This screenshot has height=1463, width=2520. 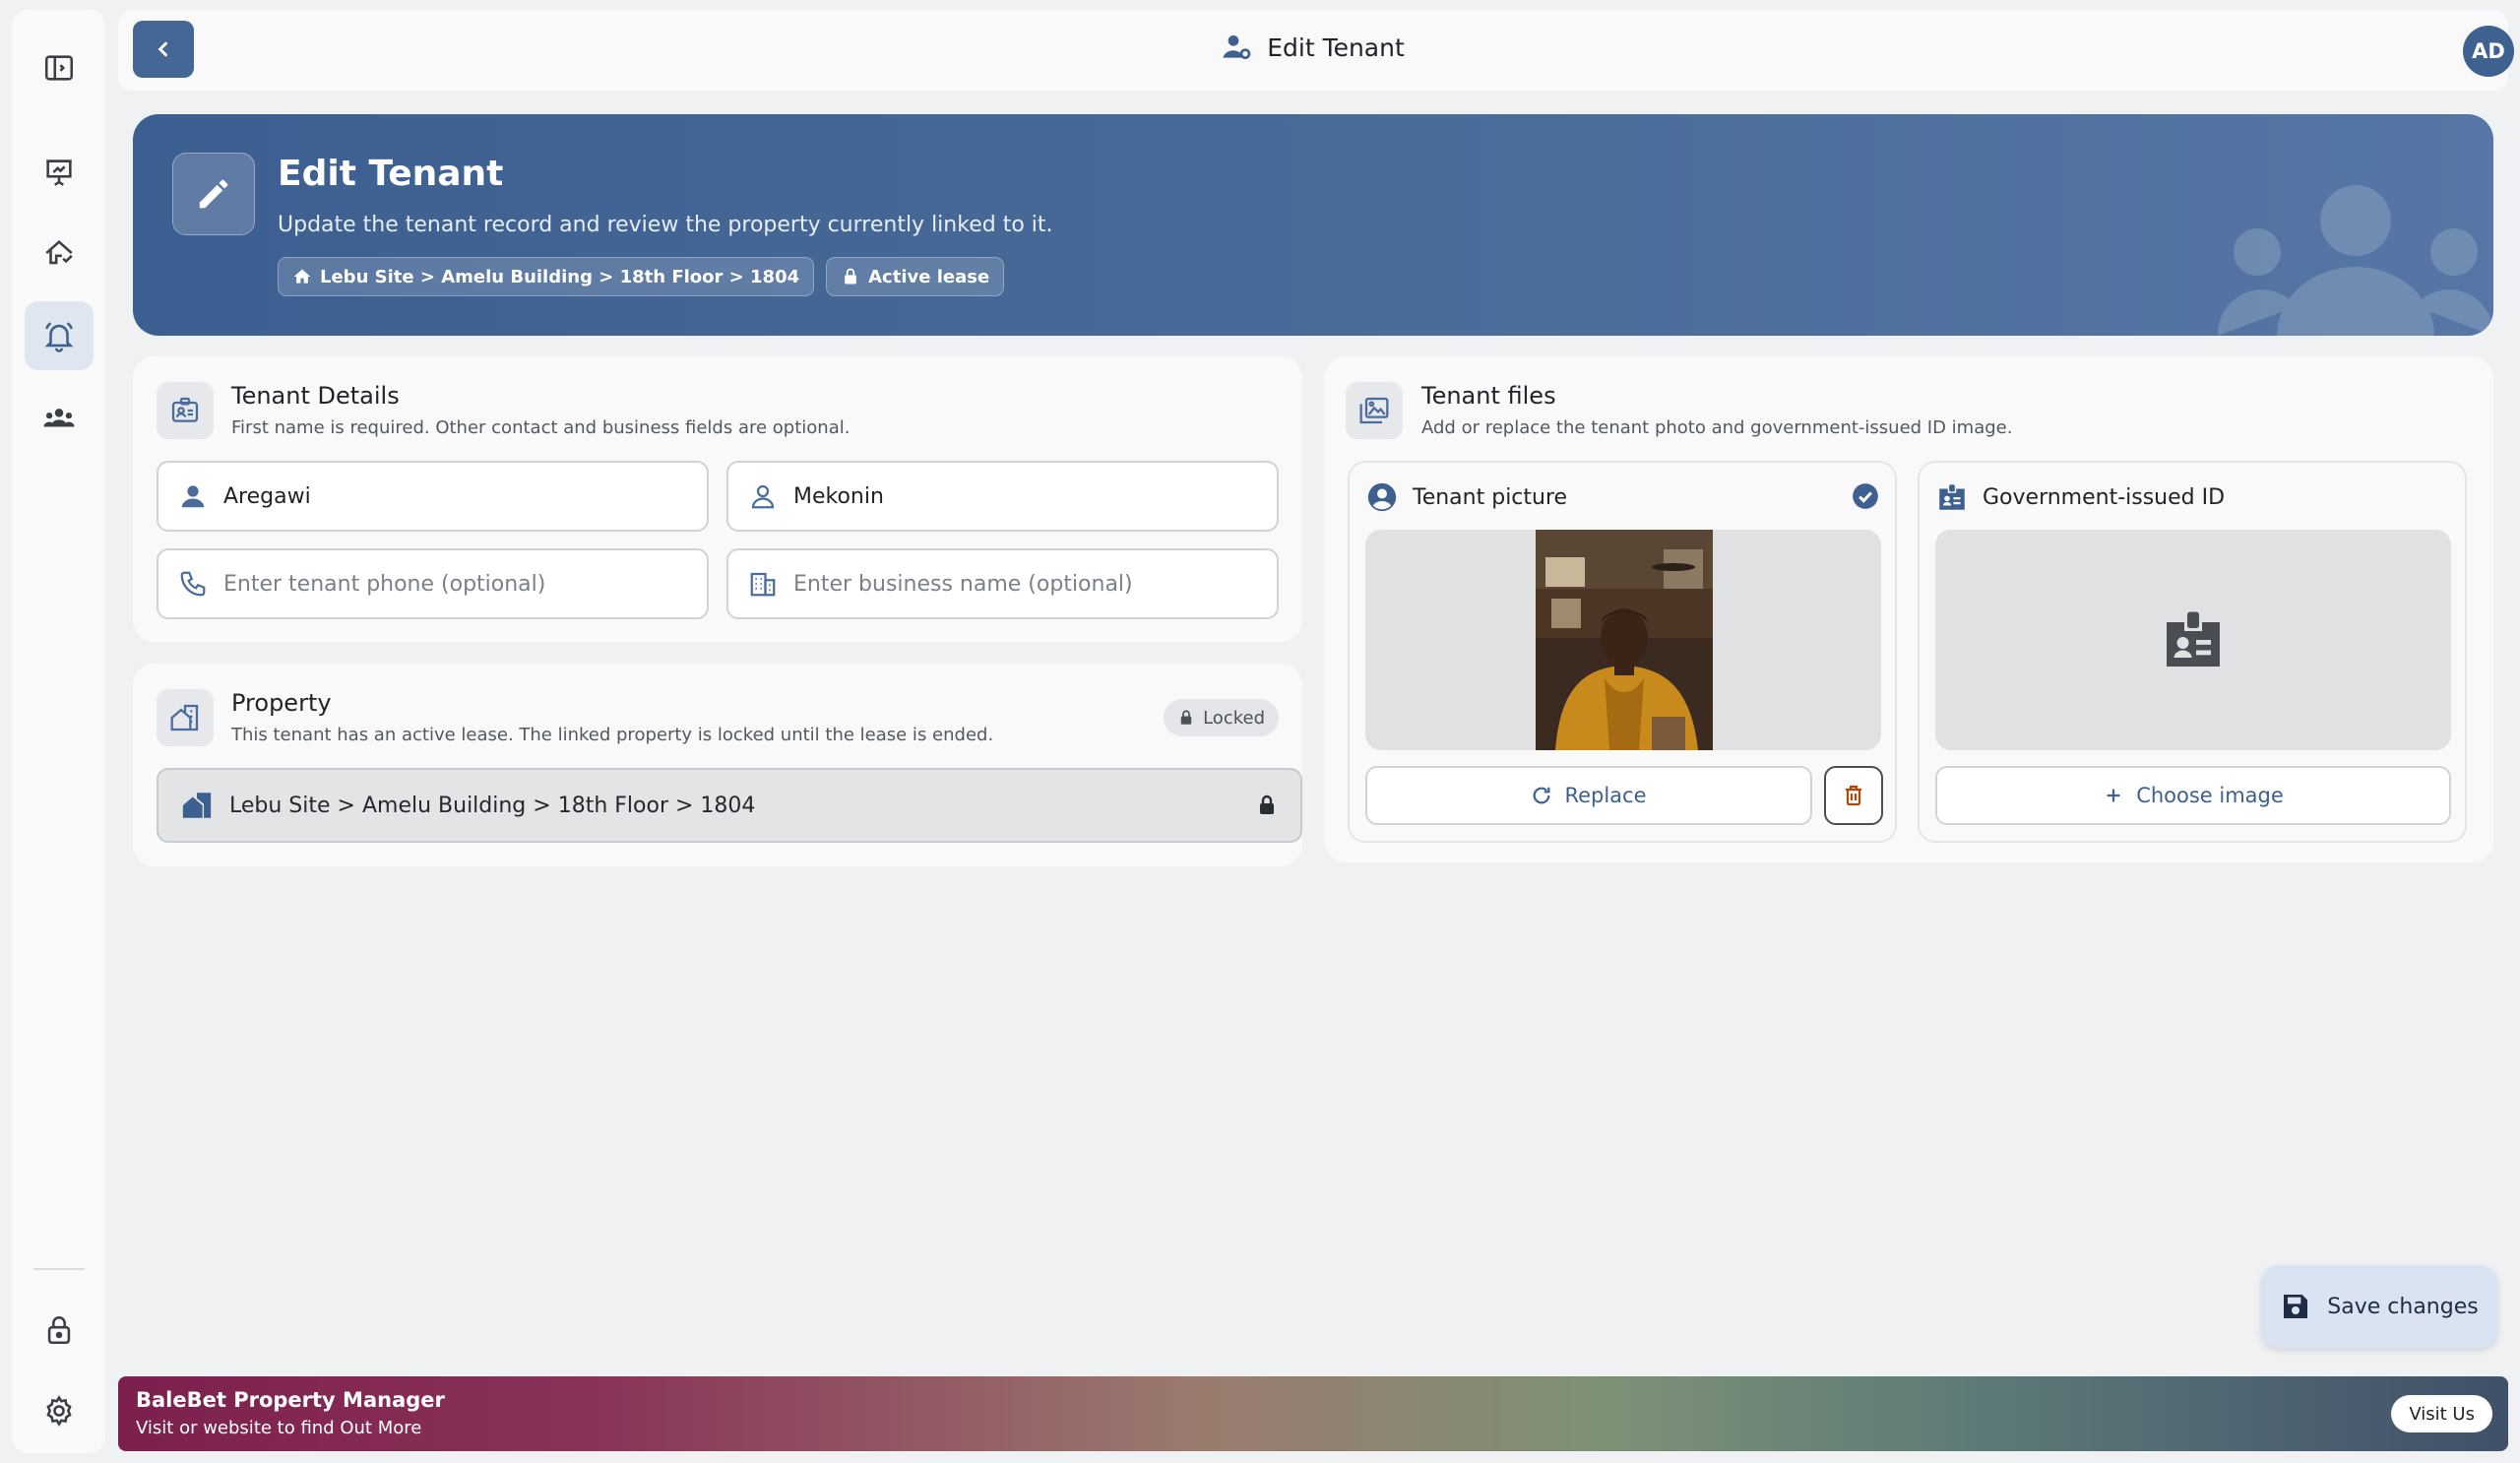 I want to click on page-title: Edit Tenant, so click(x=1313, y=48).